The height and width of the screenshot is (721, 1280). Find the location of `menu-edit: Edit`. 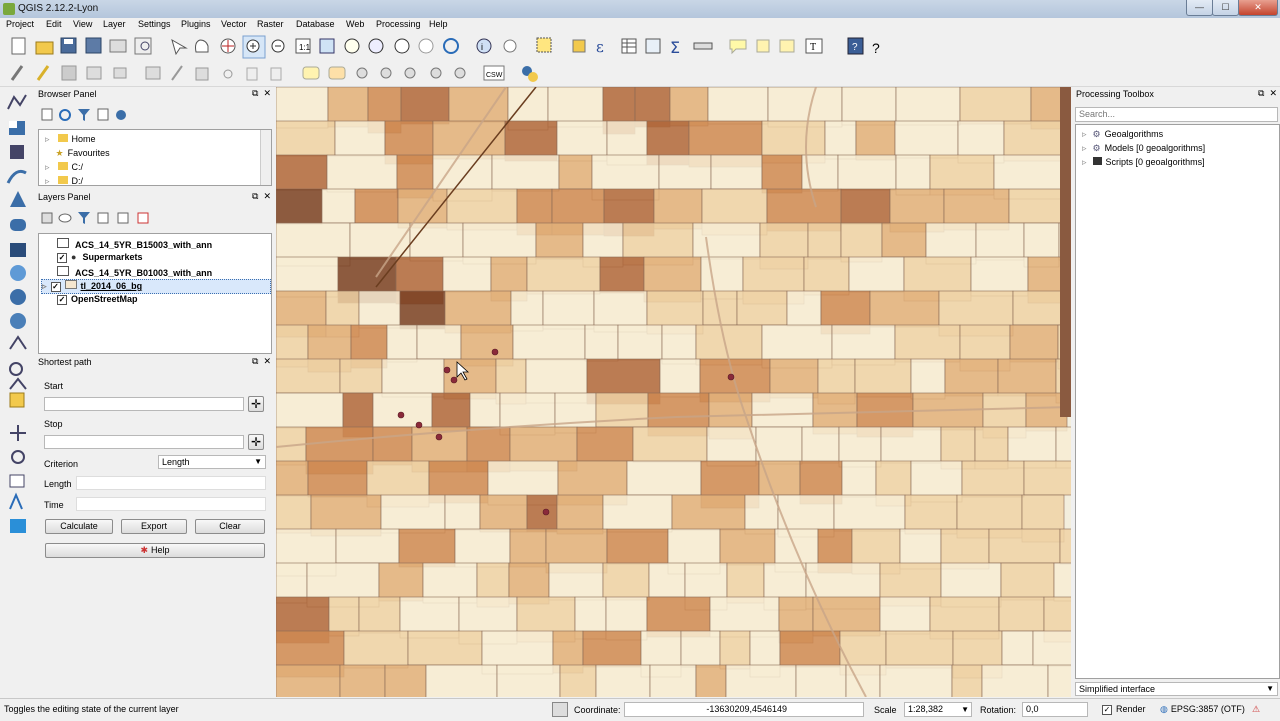

menu-edit: Edit is located at coordinates (54, 24).